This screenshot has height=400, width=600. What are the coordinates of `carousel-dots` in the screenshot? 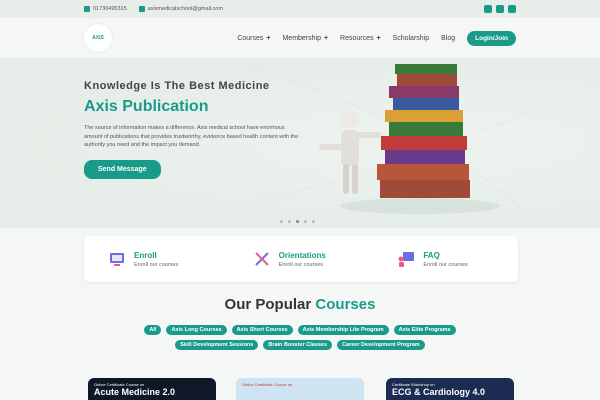 It's located at (297, 221).